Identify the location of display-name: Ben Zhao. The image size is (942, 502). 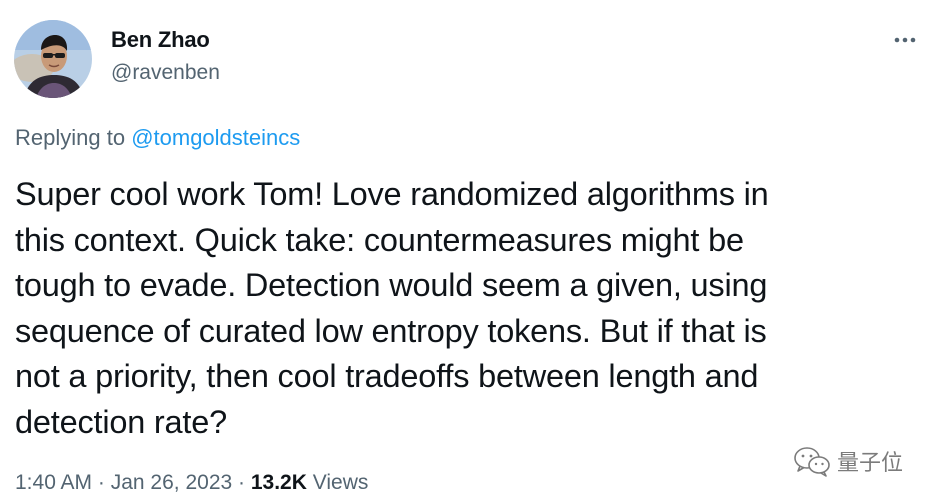
(160, 40).